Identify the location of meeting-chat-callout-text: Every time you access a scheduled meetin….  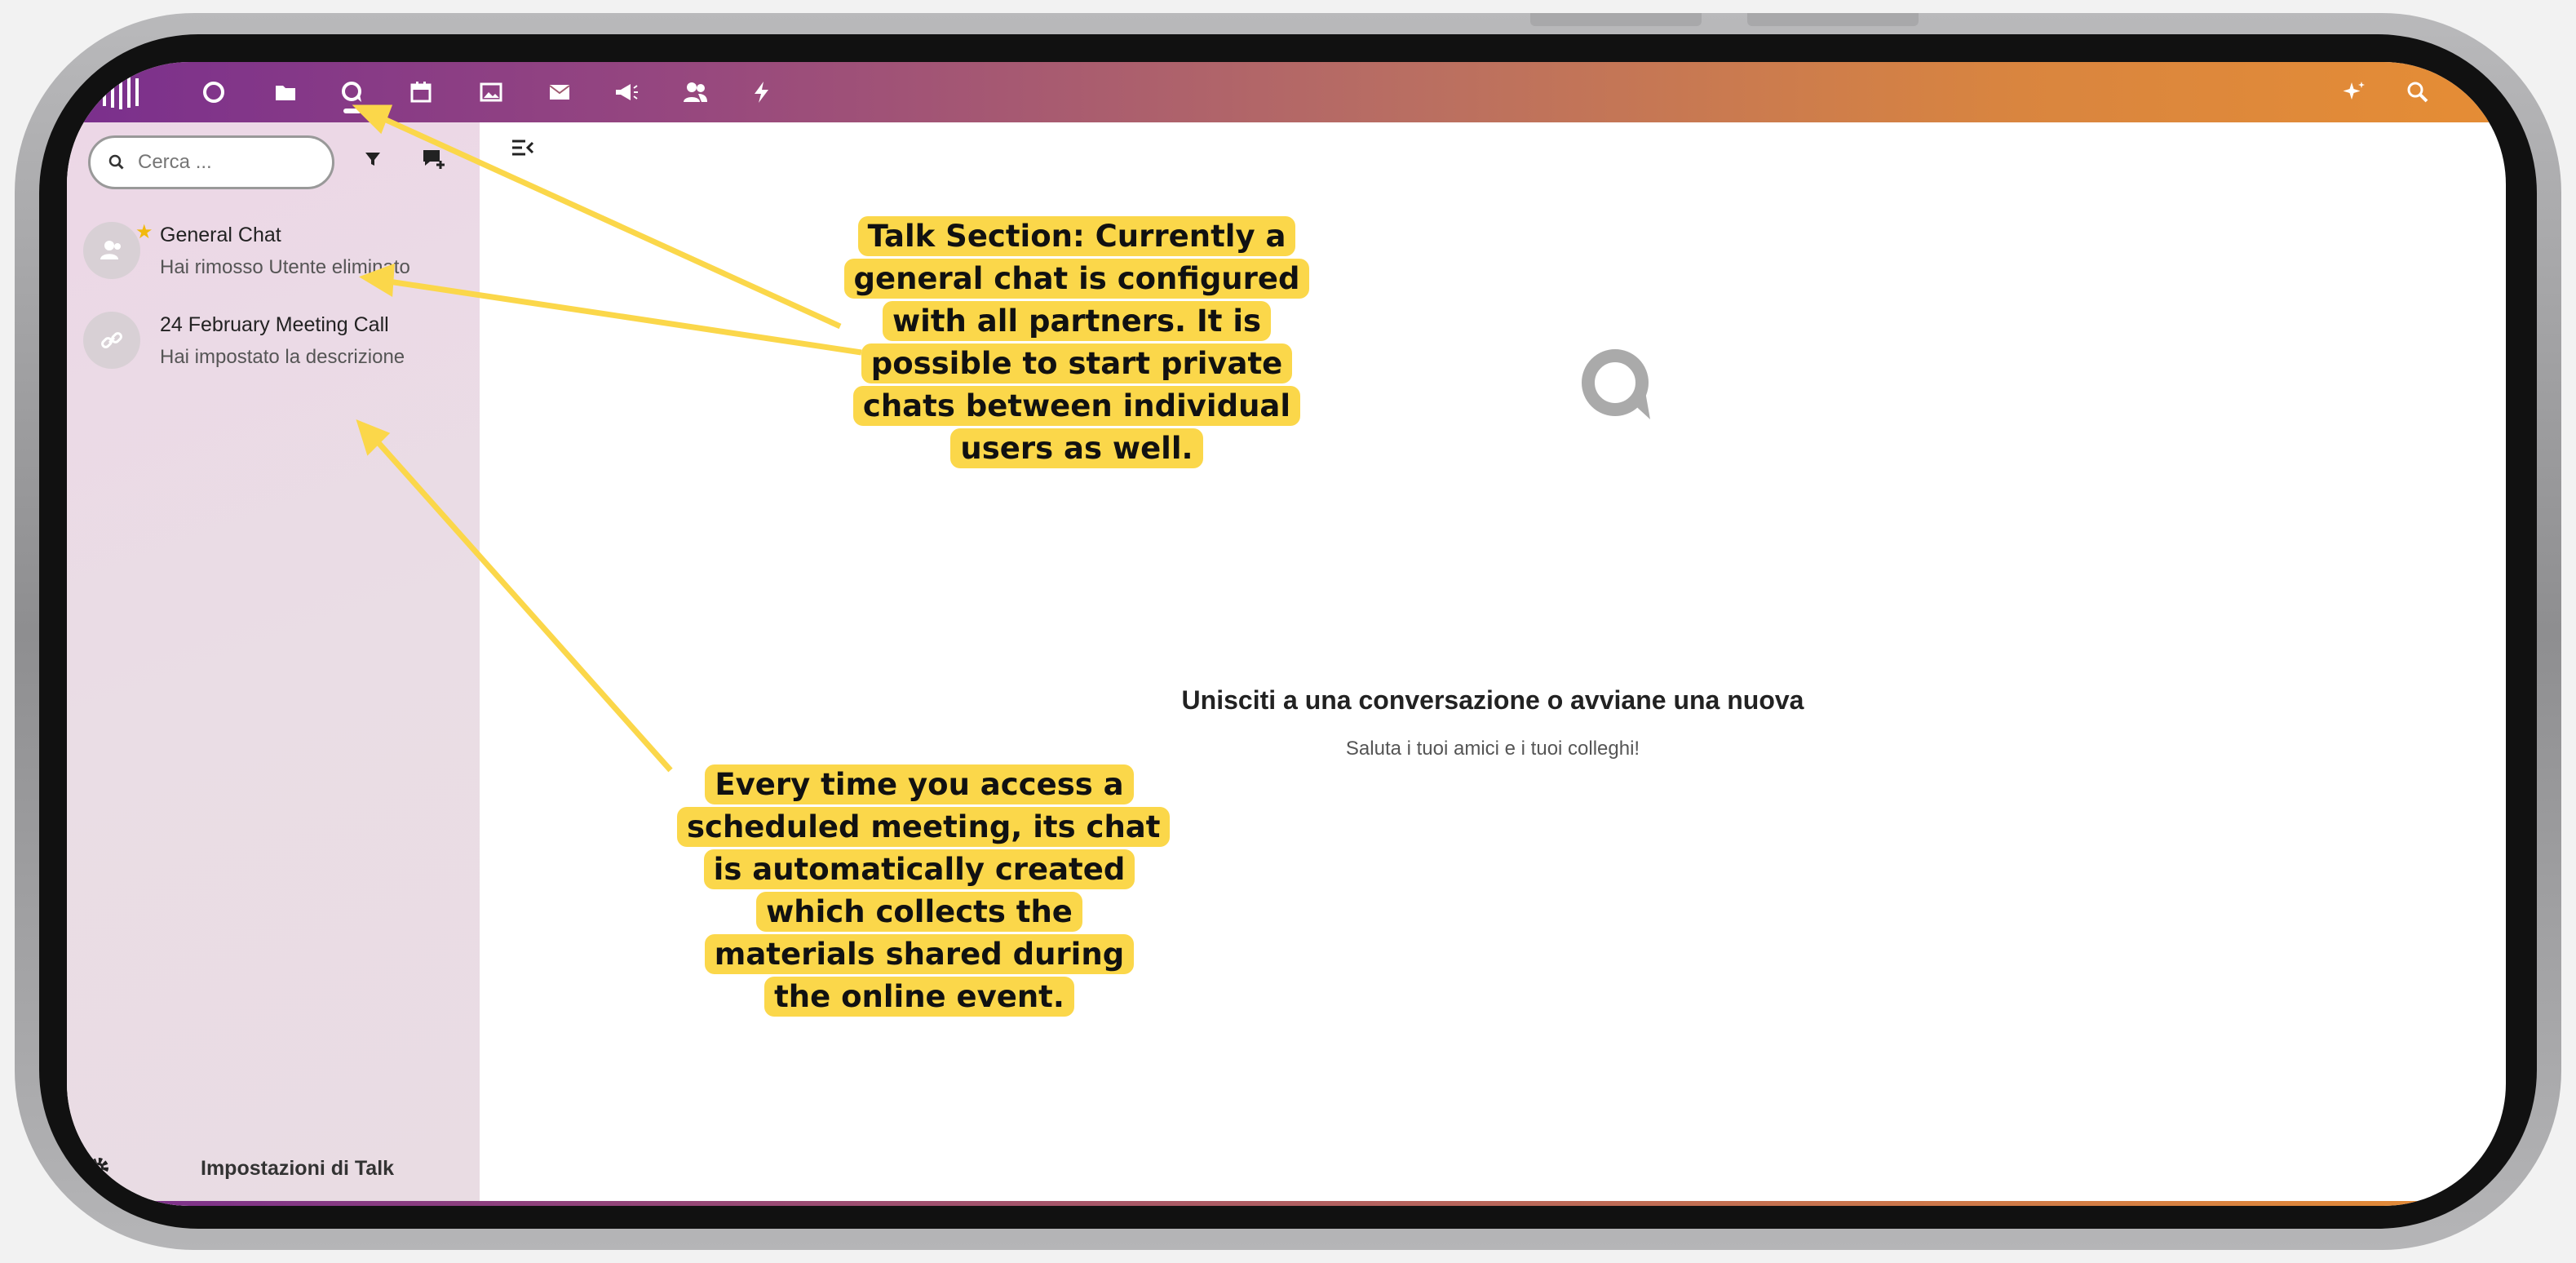
(924, 890).